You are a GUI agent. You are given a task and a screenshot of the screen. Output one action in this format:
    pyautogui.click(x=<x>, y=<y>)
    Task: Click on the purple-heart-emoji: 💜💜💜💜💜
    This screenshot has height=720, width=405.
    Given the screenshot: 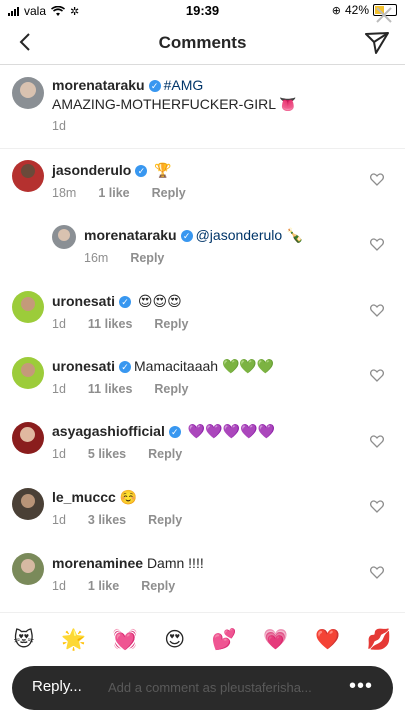 What is the action you would take?
    pyautogui.click(x=231, y=432)
    